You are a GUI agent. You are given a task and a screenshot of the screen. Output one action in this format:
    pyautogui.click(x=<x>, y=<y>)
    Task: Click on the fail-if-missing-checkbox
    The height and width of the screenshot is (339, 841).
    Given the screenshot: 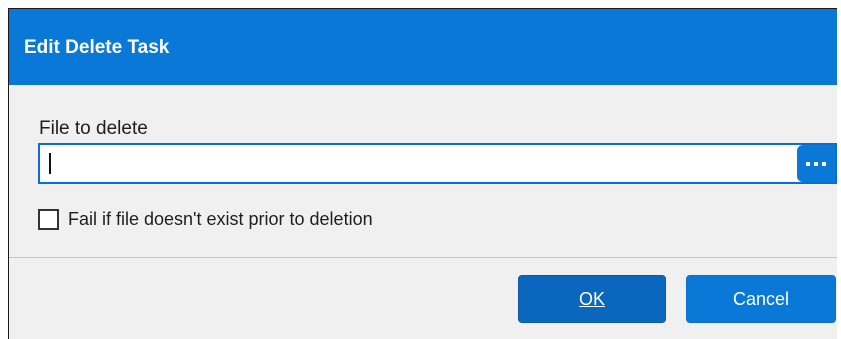 What is the action you would take?
    pyautogui.click(x=48, y=219)
    